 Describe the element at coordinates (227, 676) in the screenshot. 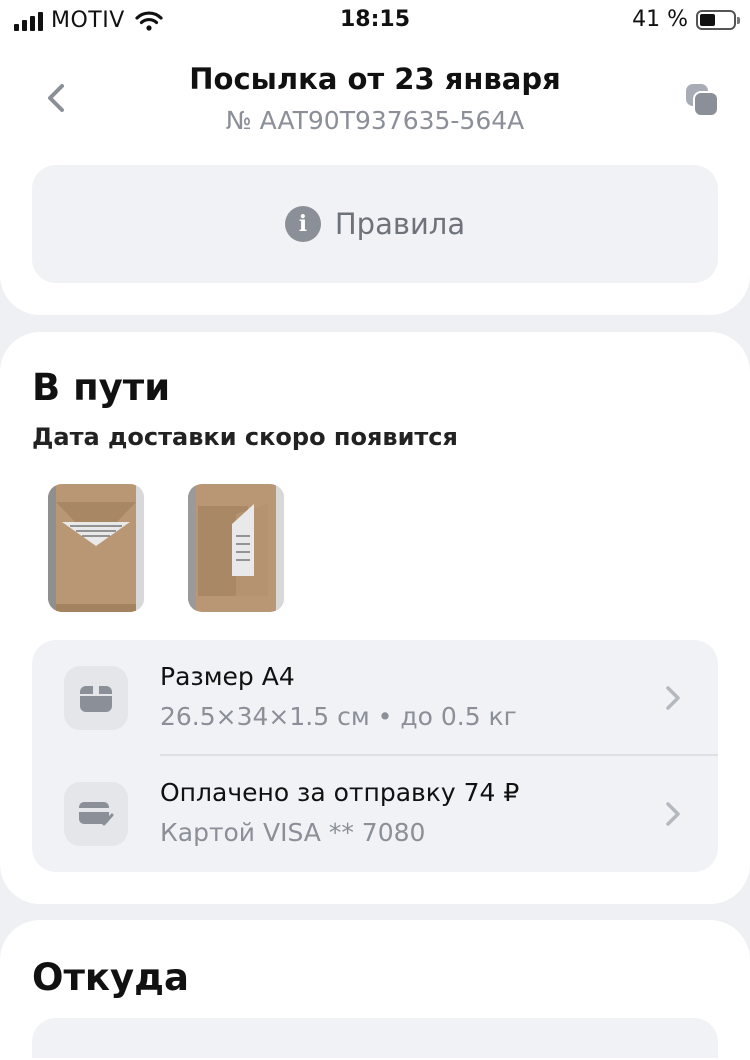

I see `size-title: Размер A4` at that location.